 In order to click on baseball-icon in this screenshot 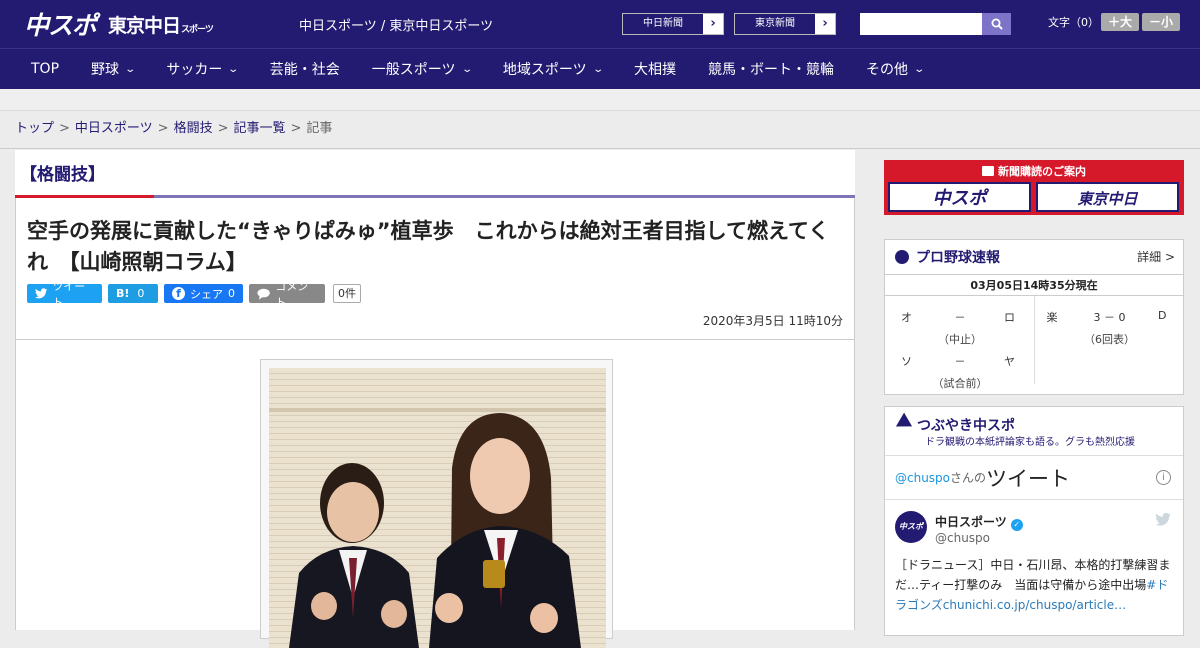, I will do `click(902, 257)`.